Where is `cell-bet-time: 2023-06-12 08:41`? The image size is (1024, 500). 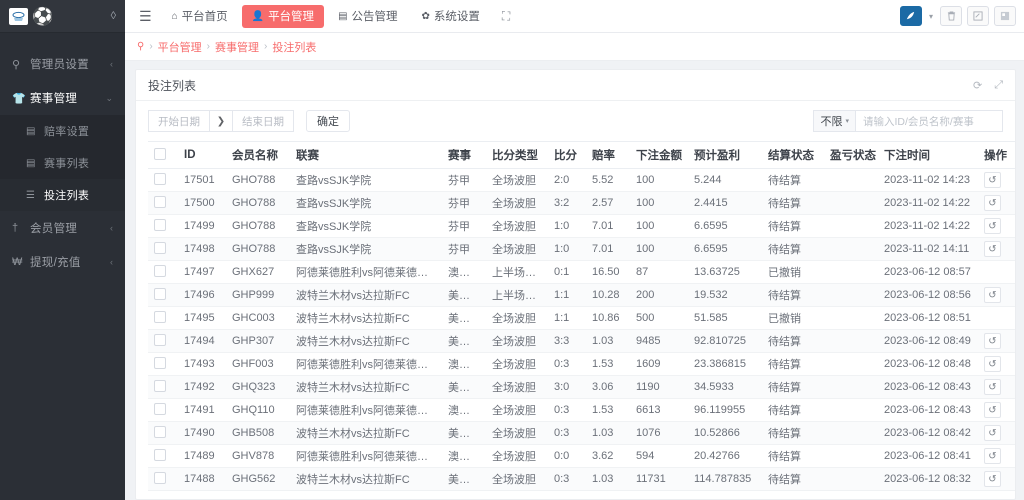 cell-bet-time: 2023-06-12 08:41 is located at coordinates (928, 456).